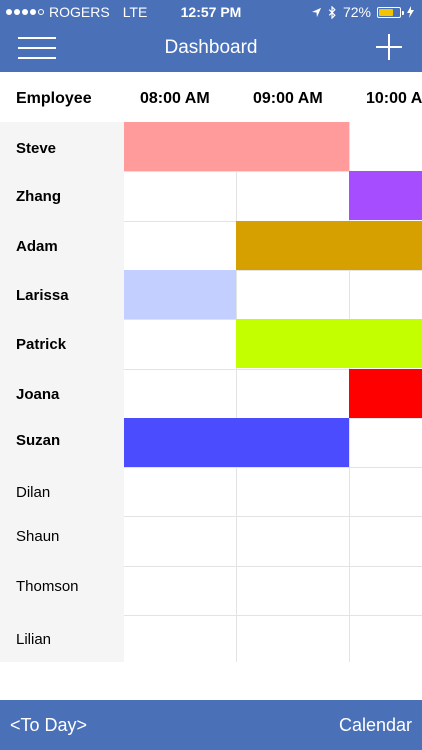 This screenshot has width=422, height=750. I want to click on shift-block-larissa, so click(180, 294).